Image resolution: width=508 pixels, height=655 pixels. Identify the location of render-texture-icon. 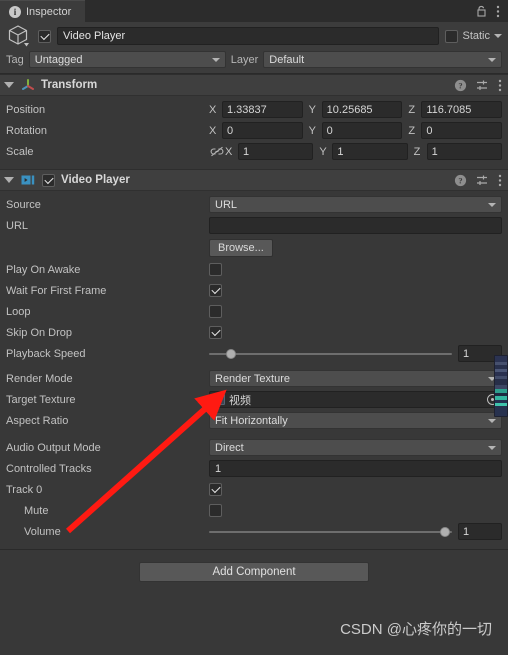
(219, 399).